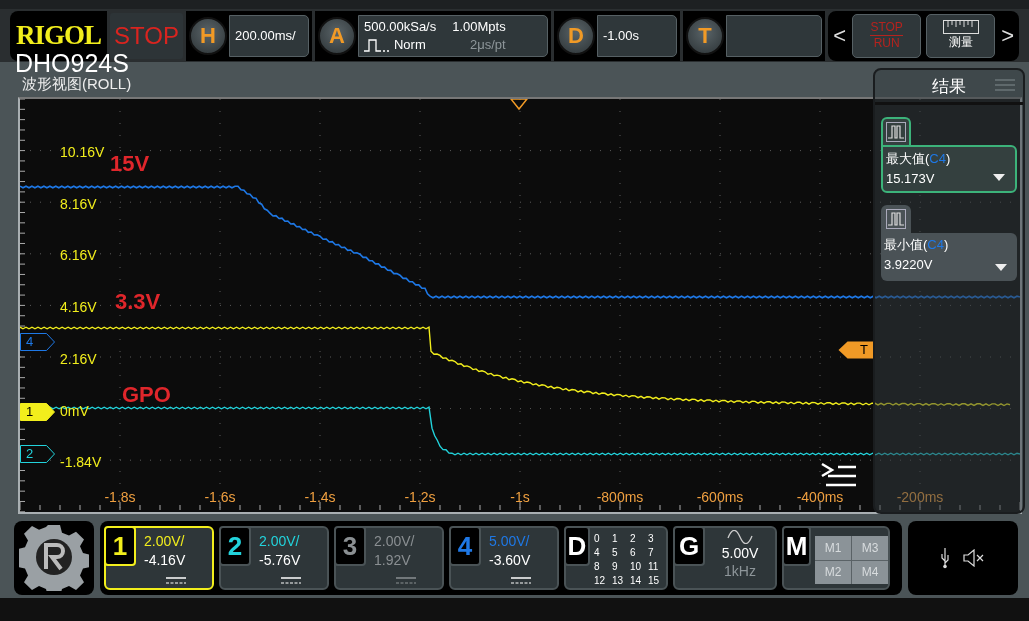 This screenshot has width=1029, height=621. What do you see at coordinates (235, 546) in the screenshot?
I see `channel-number: 2` at bounding box center [235, 546].